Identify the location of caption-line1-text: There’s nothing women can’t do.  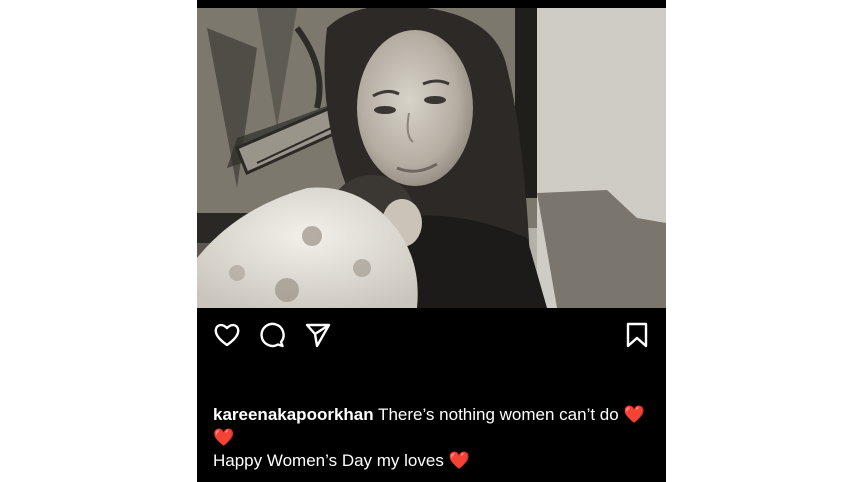
(498, 414).